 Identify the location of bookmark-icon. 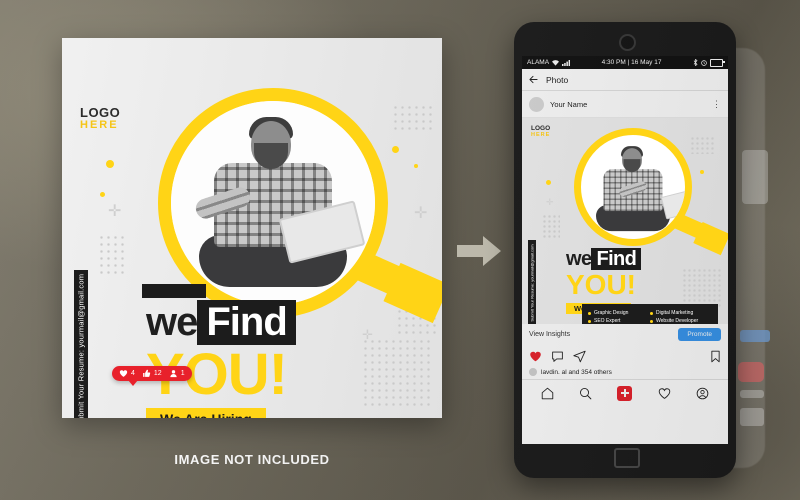
(715, 356).